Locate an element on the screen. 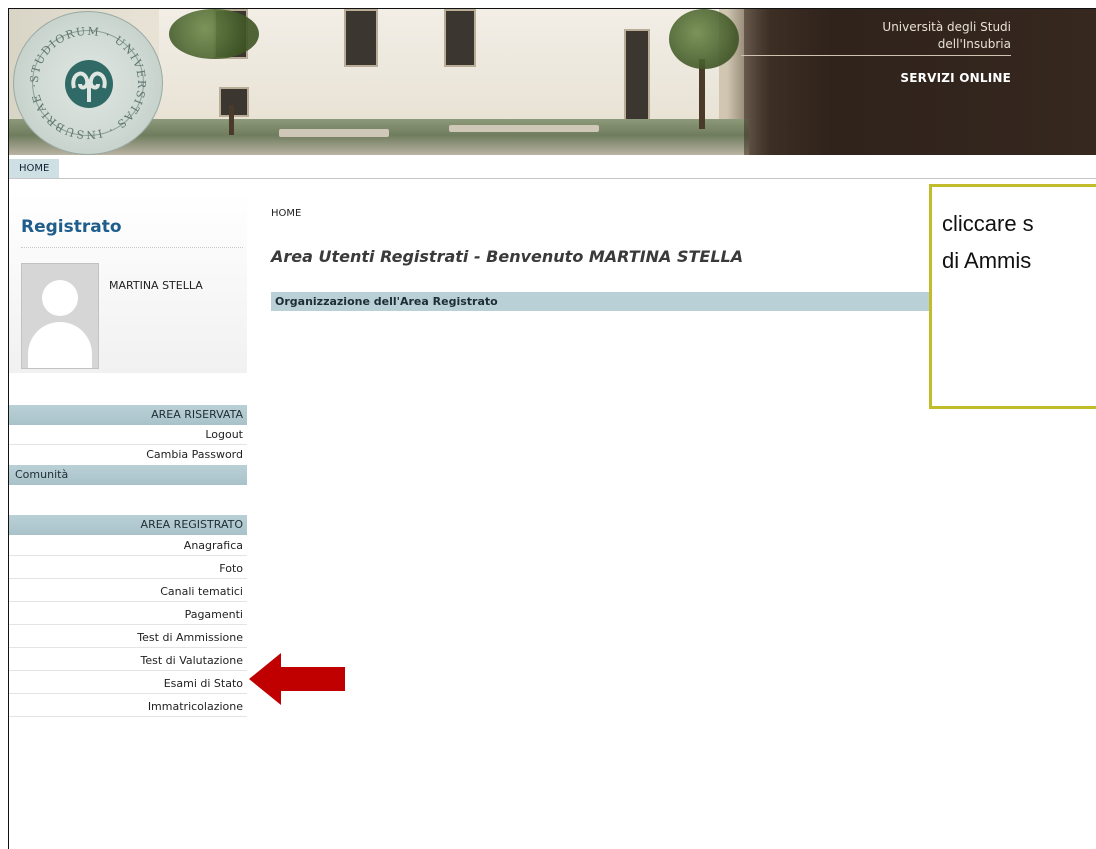 The height and width of the screenshot is (849, 1096). top-nav: HOME is located at coordinates (552, 167).